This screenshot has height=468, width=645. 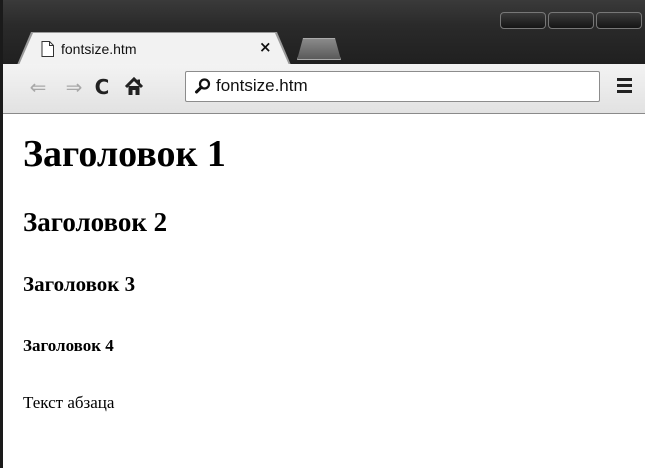 What do you see at coordinates (102, 87) in the screenshot?
I see `reload-icon: C` at bounding box center [102, 87].